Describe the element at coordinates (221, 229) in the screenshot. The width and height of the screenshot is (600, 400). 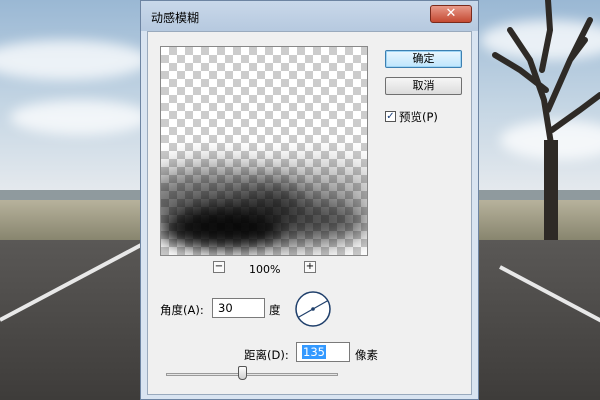
I see `preview-blur` at that location.